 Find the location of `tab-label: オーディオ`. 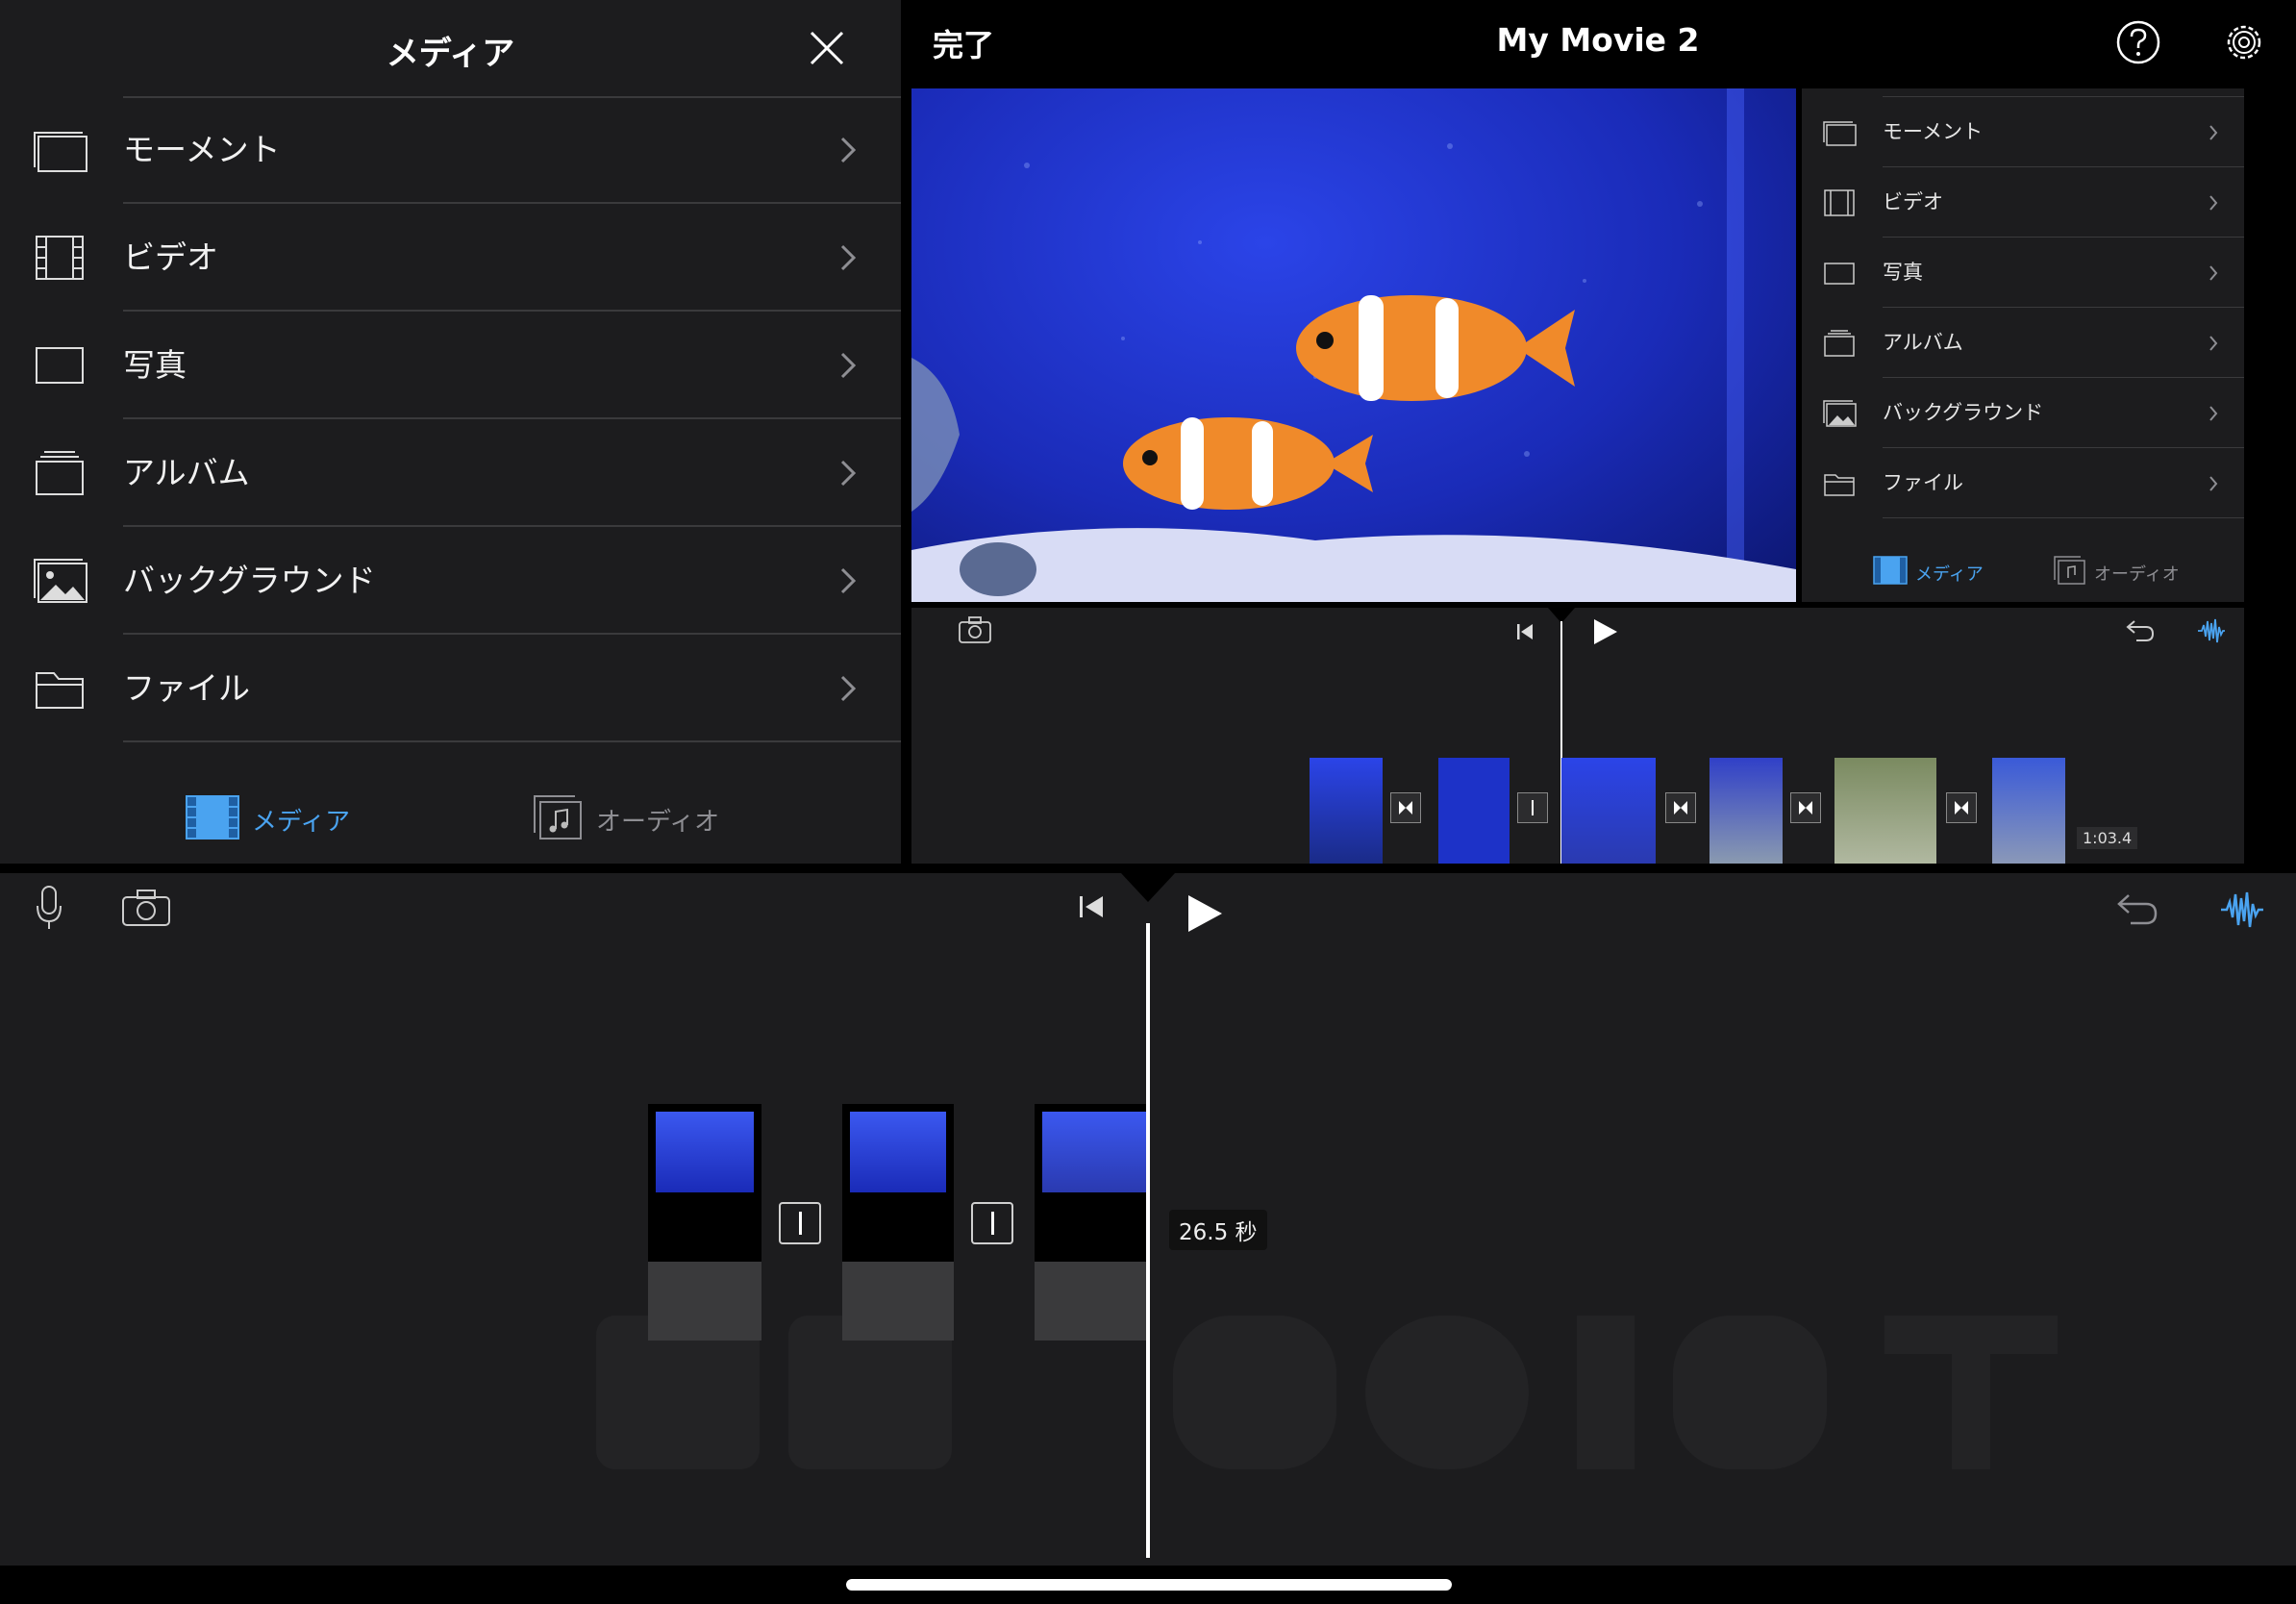

tab-label: オーディオ is located at coordinates (658, 822).